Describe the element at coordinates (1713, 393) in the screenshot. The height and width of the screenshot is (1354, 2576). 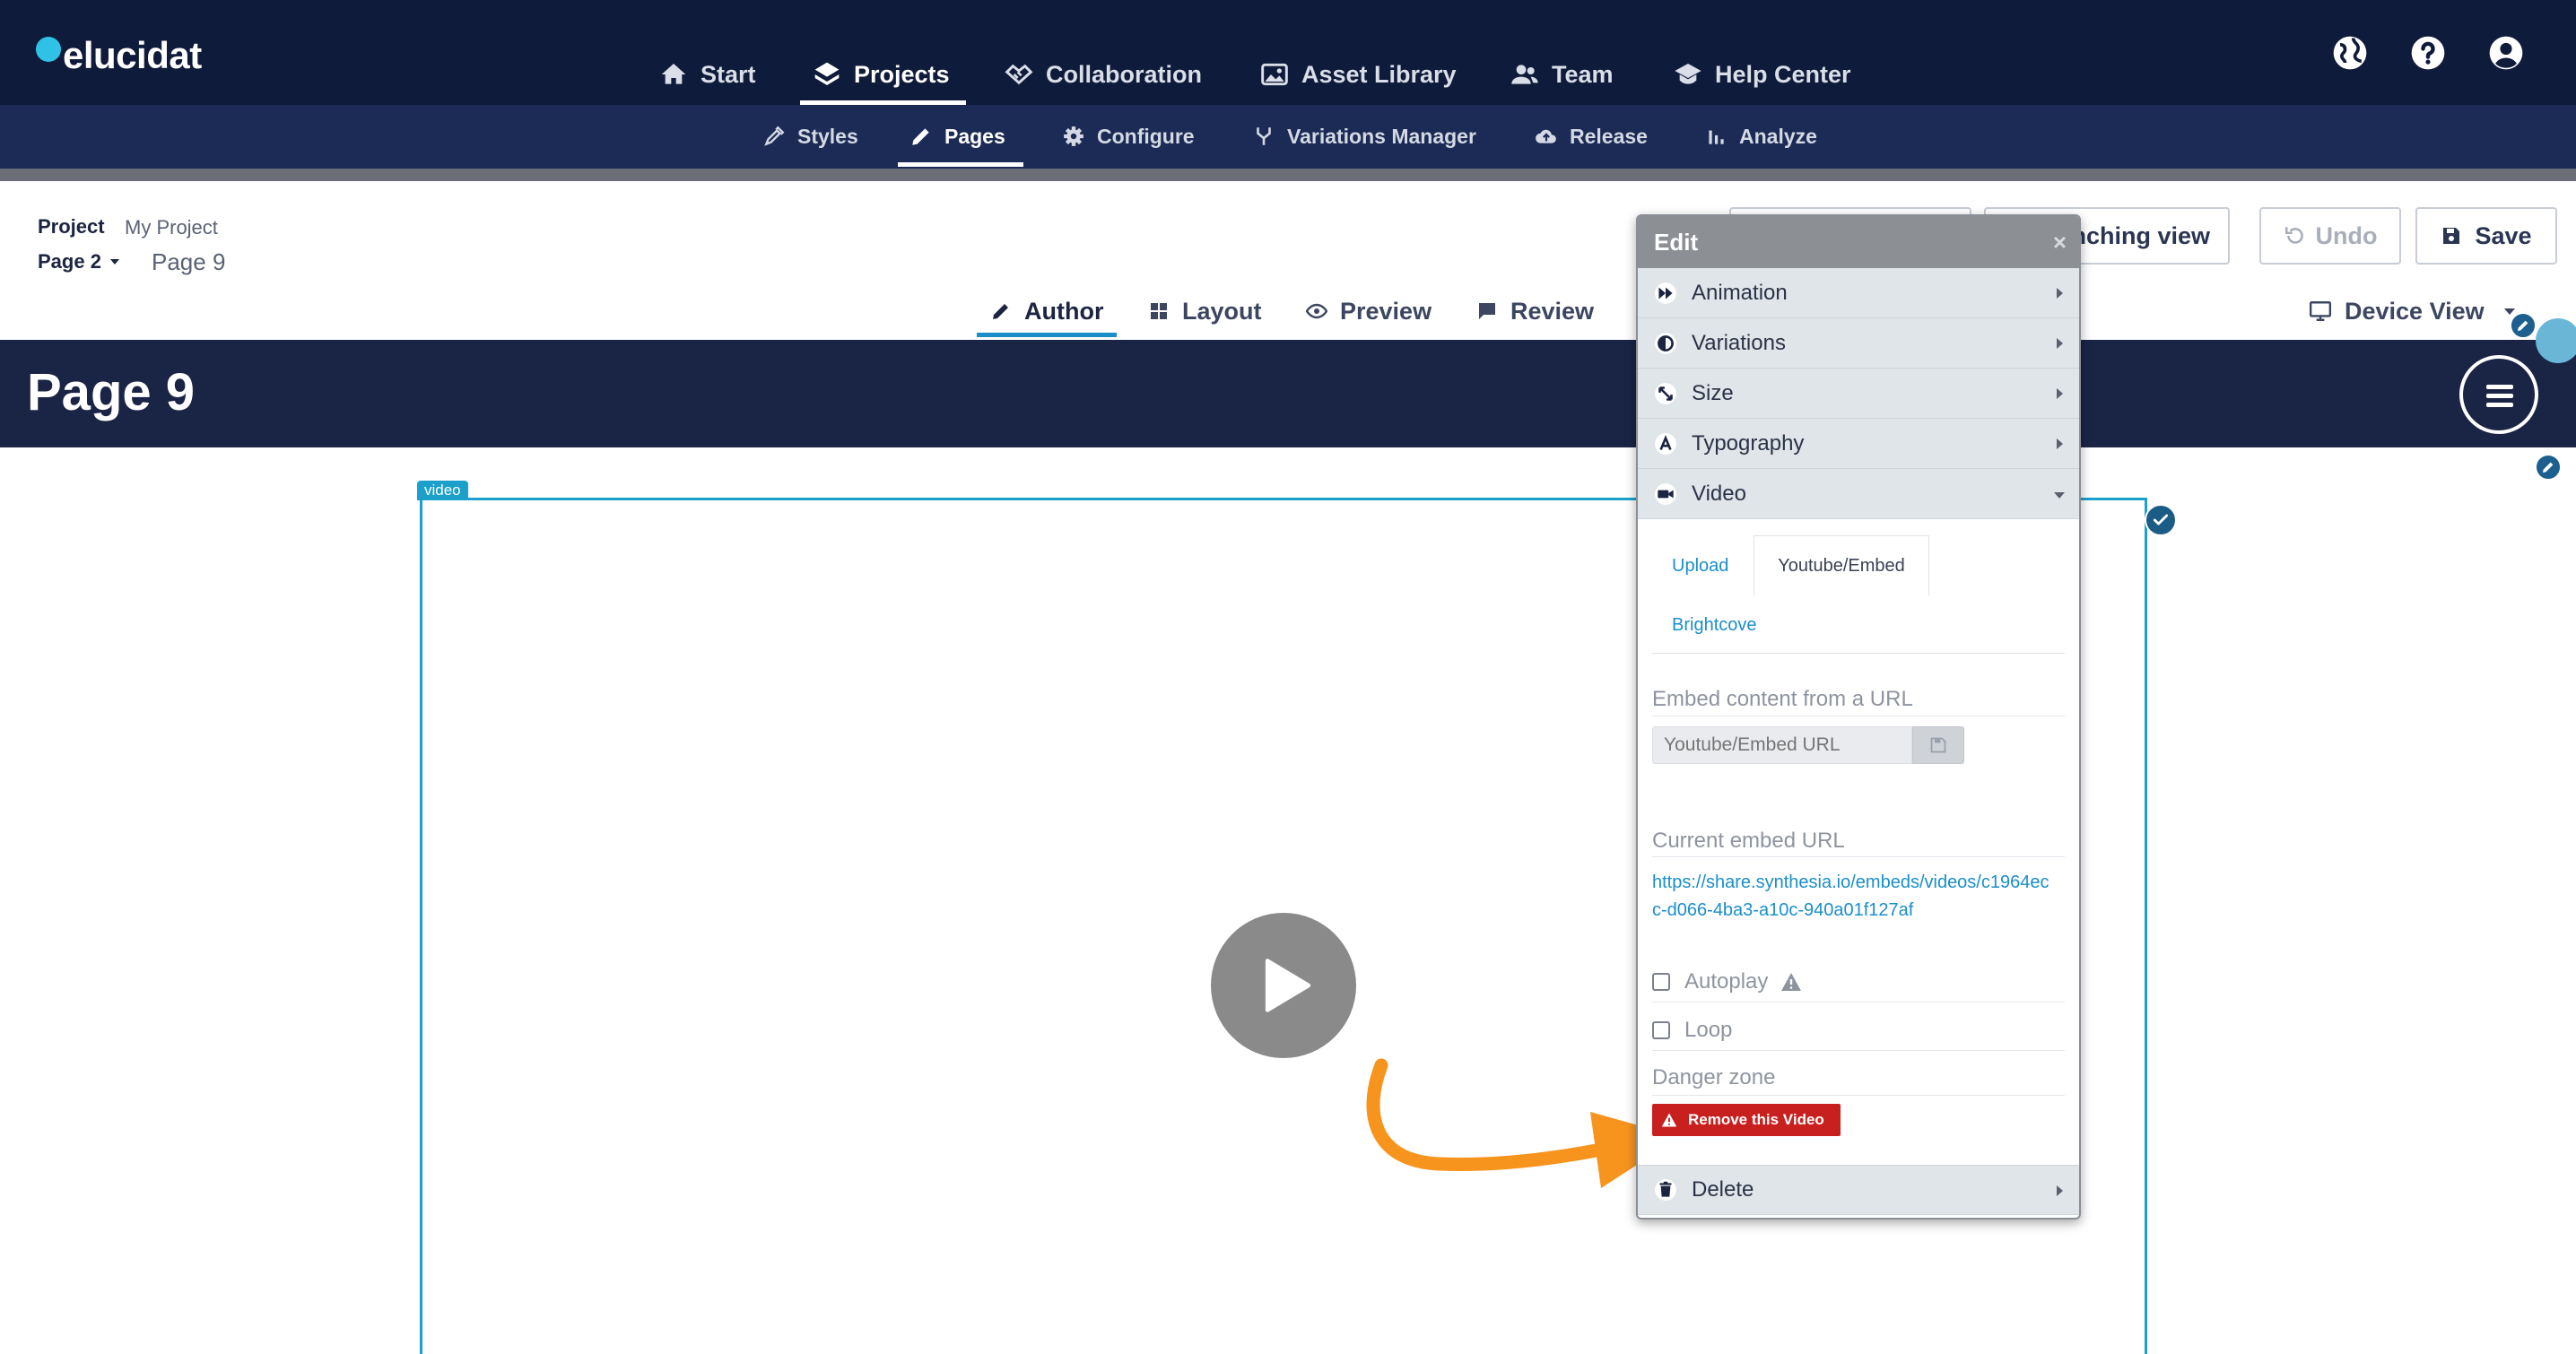
I see `edit-row-label: Size` at that location.